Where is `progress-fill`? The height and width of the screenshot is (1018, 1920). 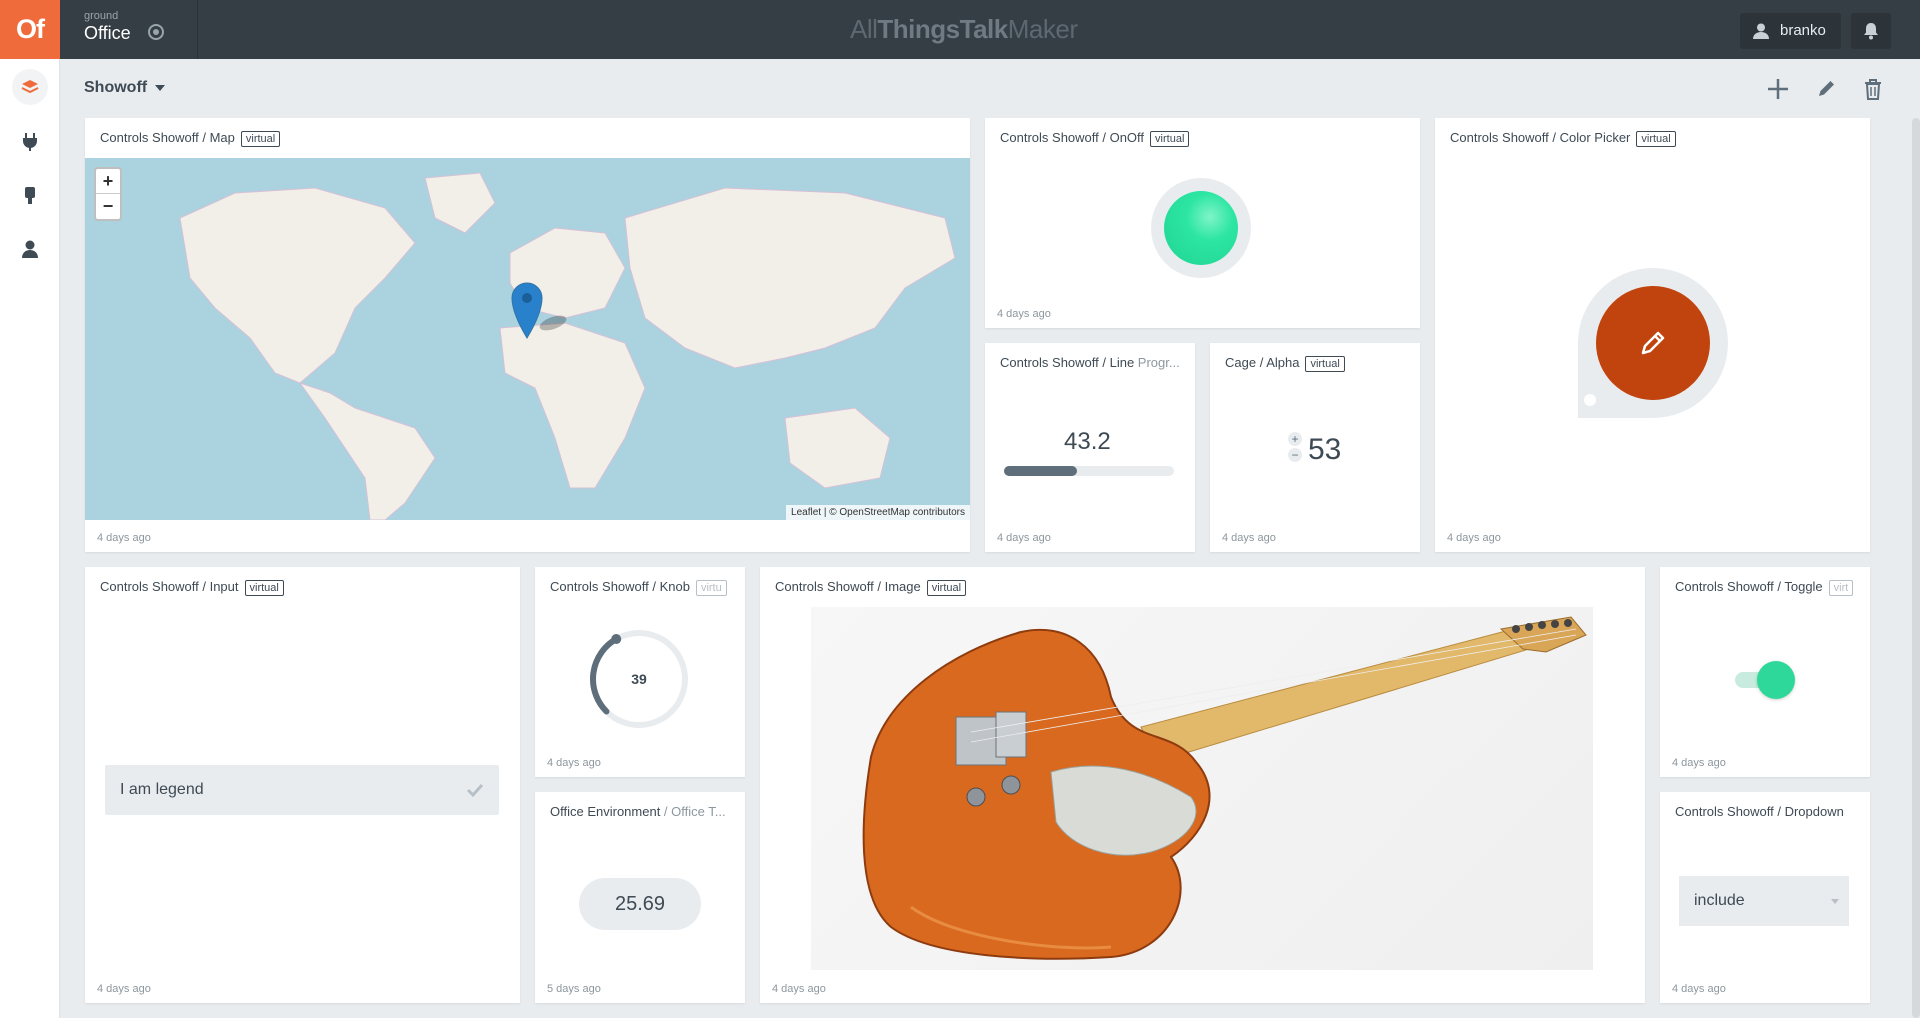 progress-fill is located at coordinates (1041, 471).